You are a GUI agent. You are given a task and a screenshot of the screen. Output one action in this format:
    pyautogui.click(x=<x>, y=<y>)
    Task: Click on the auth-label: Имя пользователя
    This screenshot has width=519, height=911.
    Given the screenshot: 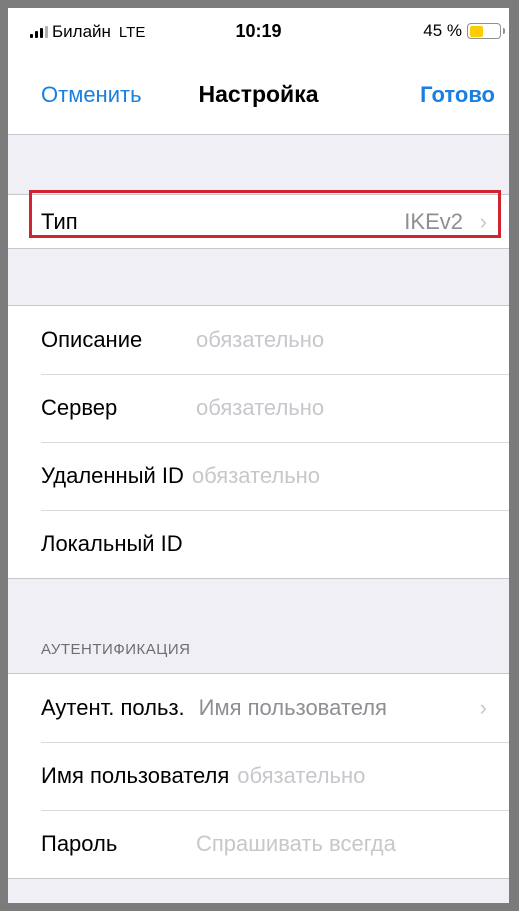 What is the action you would take?
    pyautogui.click(x=135, y=775)
    